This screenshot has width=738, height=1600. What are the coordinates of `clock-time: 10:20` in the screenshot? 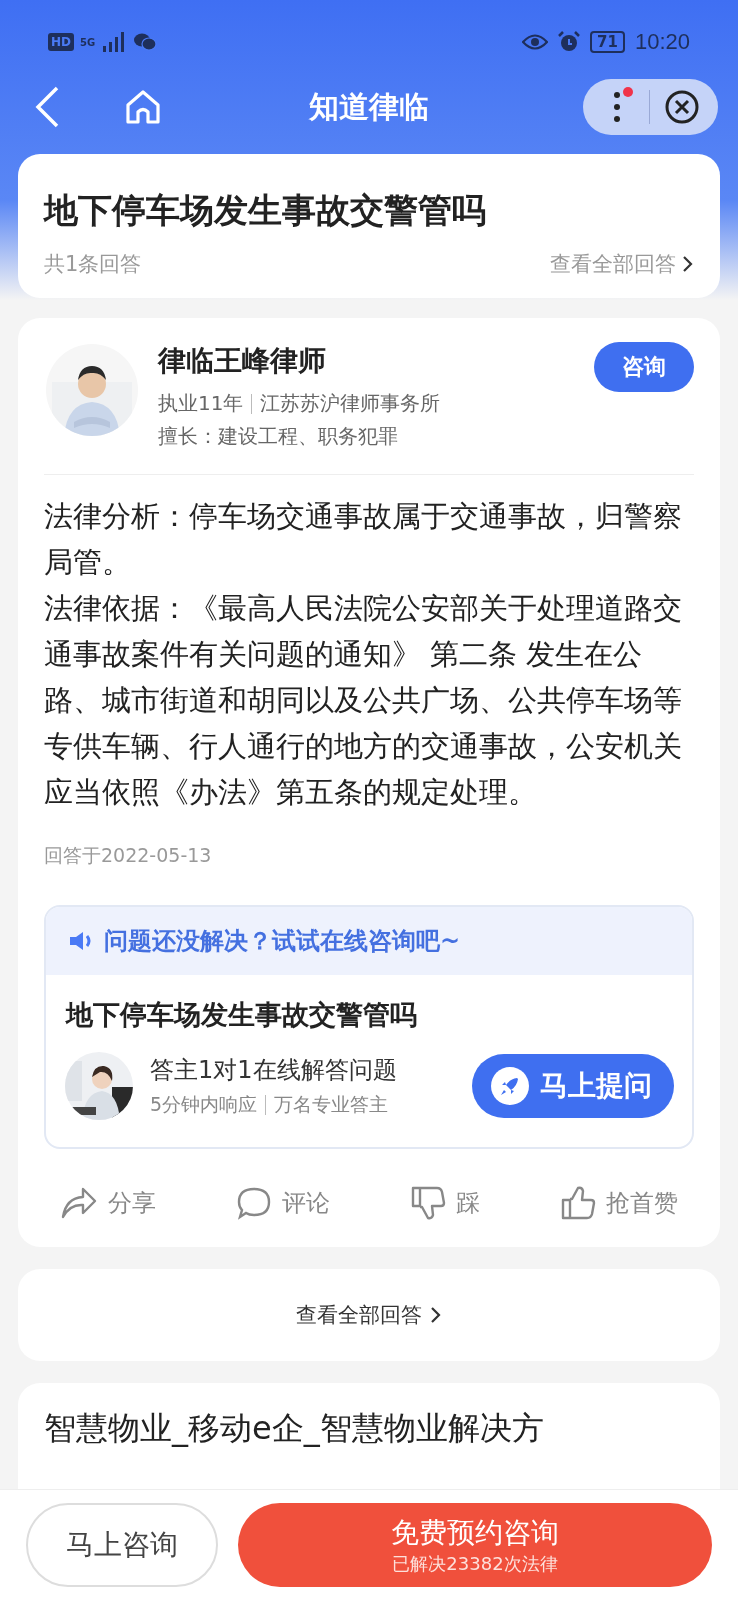 It's located at (662, 42).